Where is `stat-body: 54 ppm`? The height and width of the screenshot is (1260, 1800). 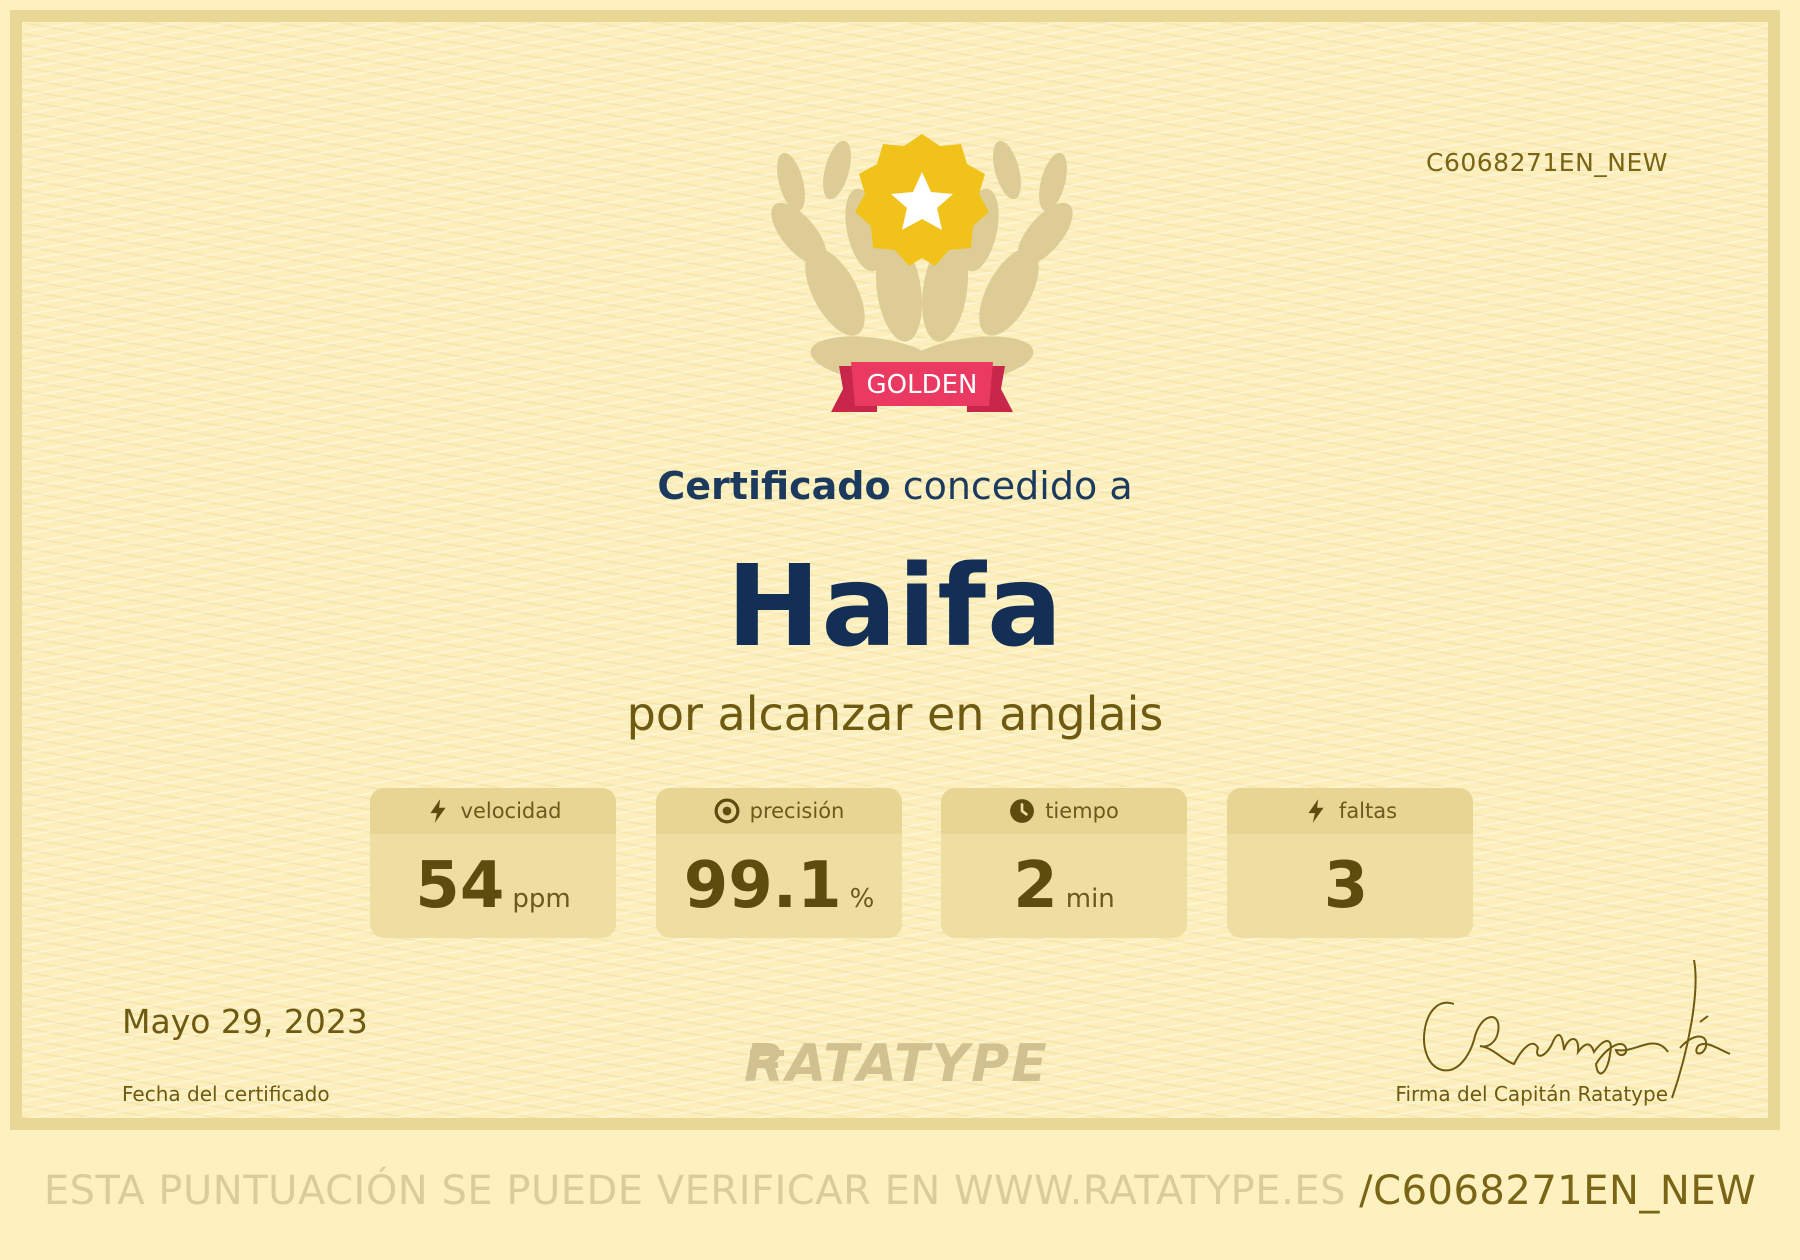 stat-body: 54 ppm is located at coordinates (493, 886).